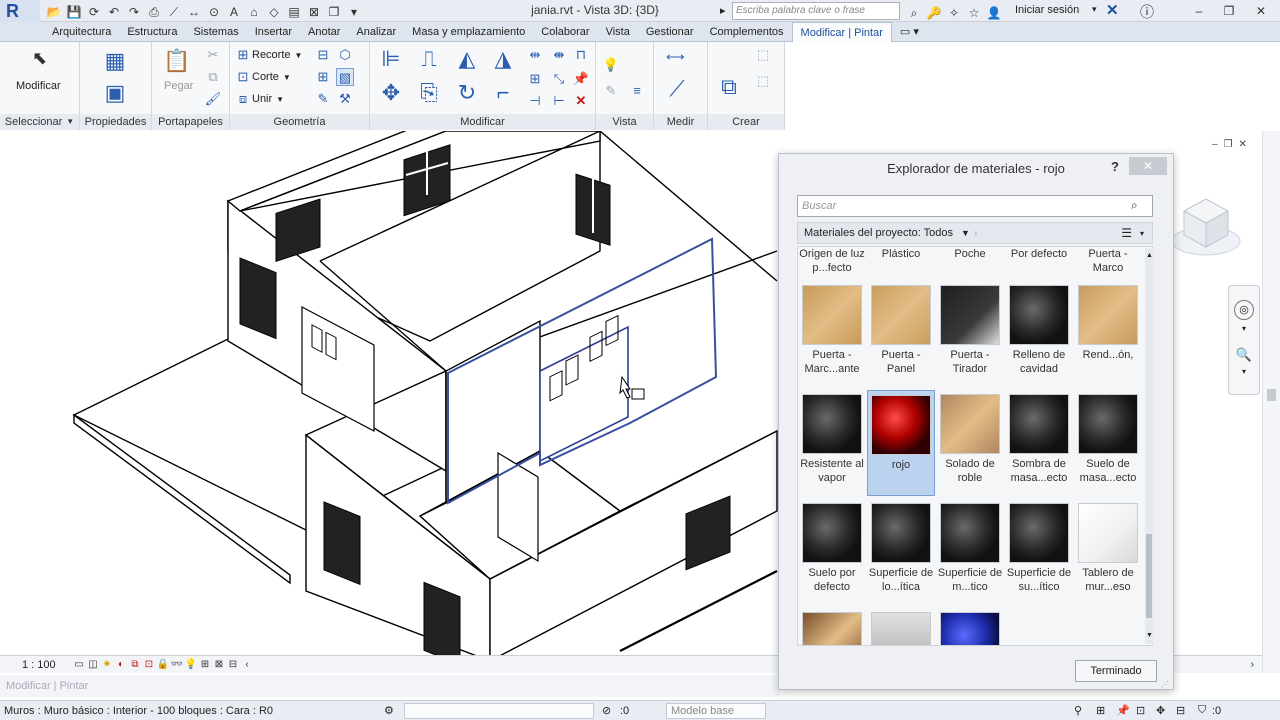  Describe the element at coordinates (1123, 710) in the screenshot. I see `select-pinned-icon: 📌` at that location.